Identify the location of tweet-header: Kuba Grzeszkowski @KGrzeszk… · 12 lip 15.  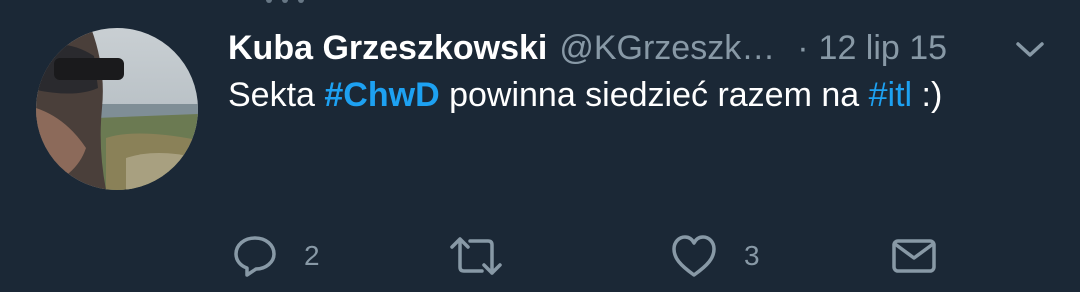
(587, 48).